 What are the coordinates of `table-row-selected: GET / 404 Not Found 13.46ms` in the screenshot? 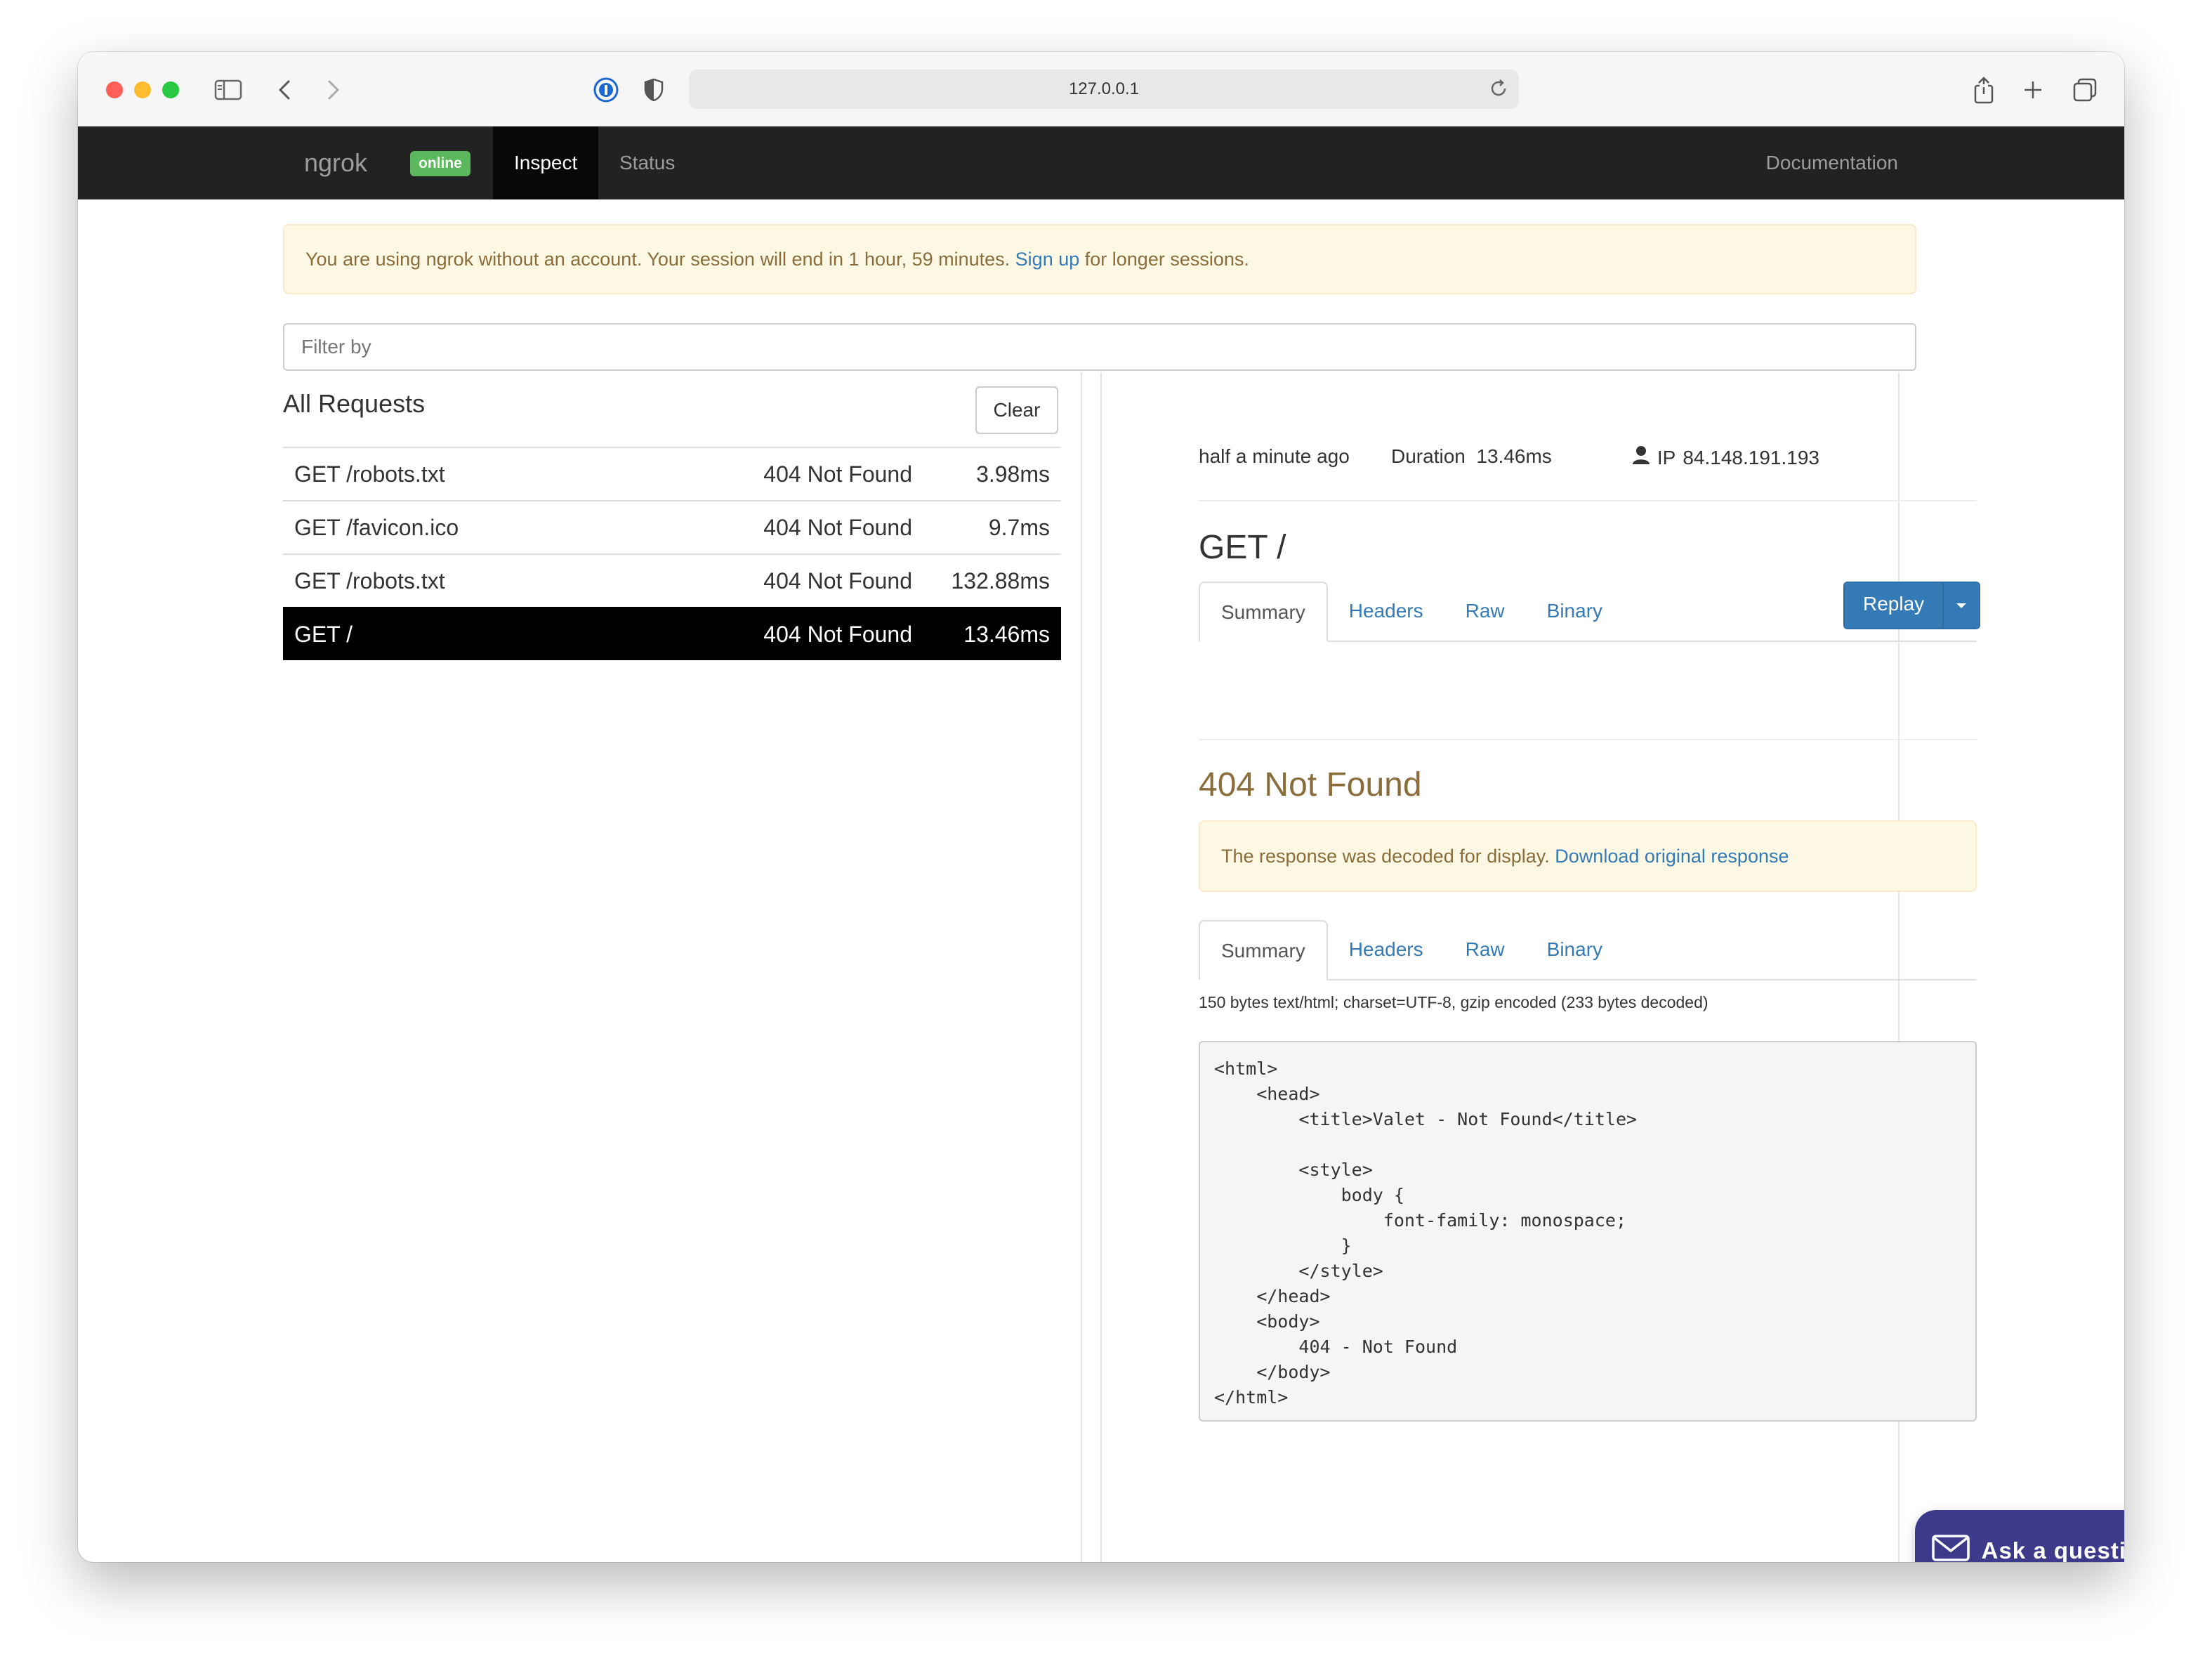 It's located at (672, 633).